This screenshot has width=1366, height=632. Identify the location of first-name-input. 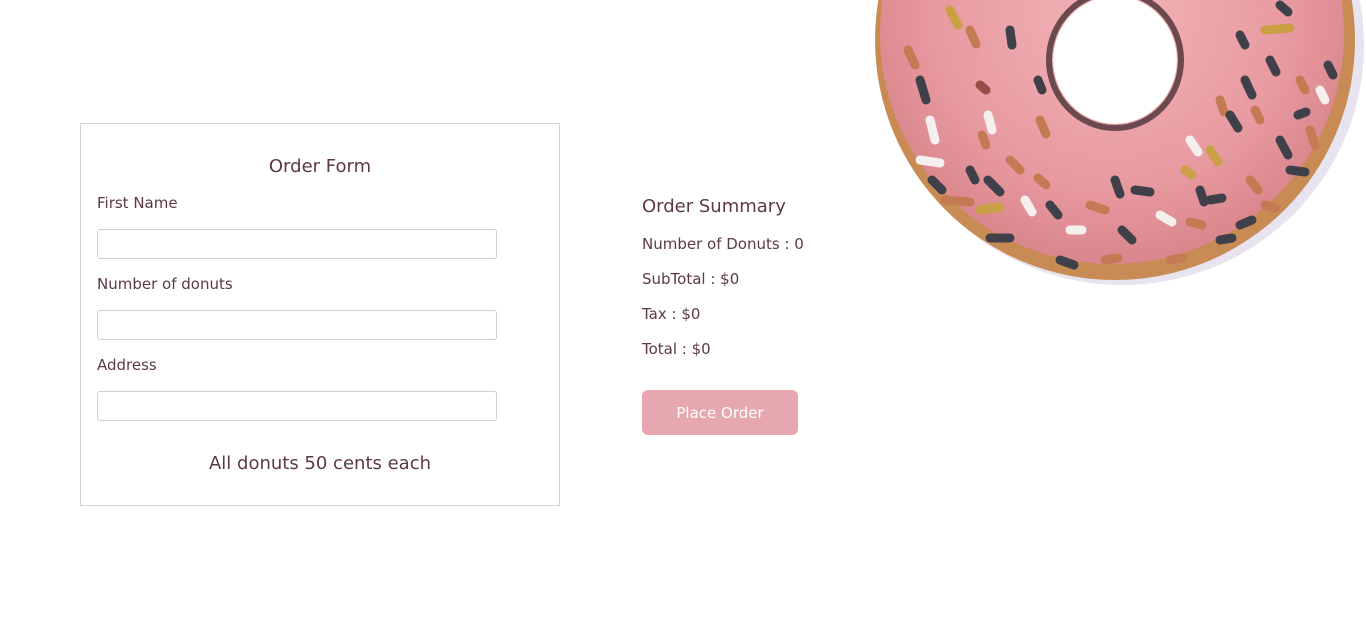
(297, 244).